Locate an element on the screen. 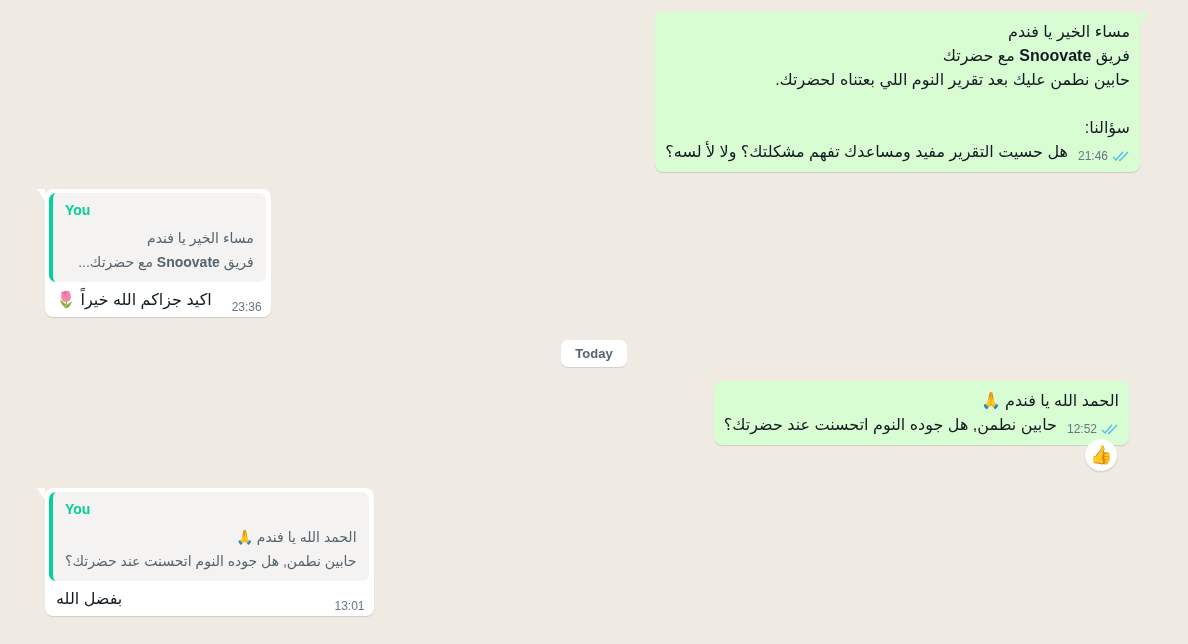 The height and width of the screenshot is (644, 1188). message-text: حابين نطمن عليك بعد تقرير النوم اللي بعتناه لحضرتك. is located at coordinates (952, 79).